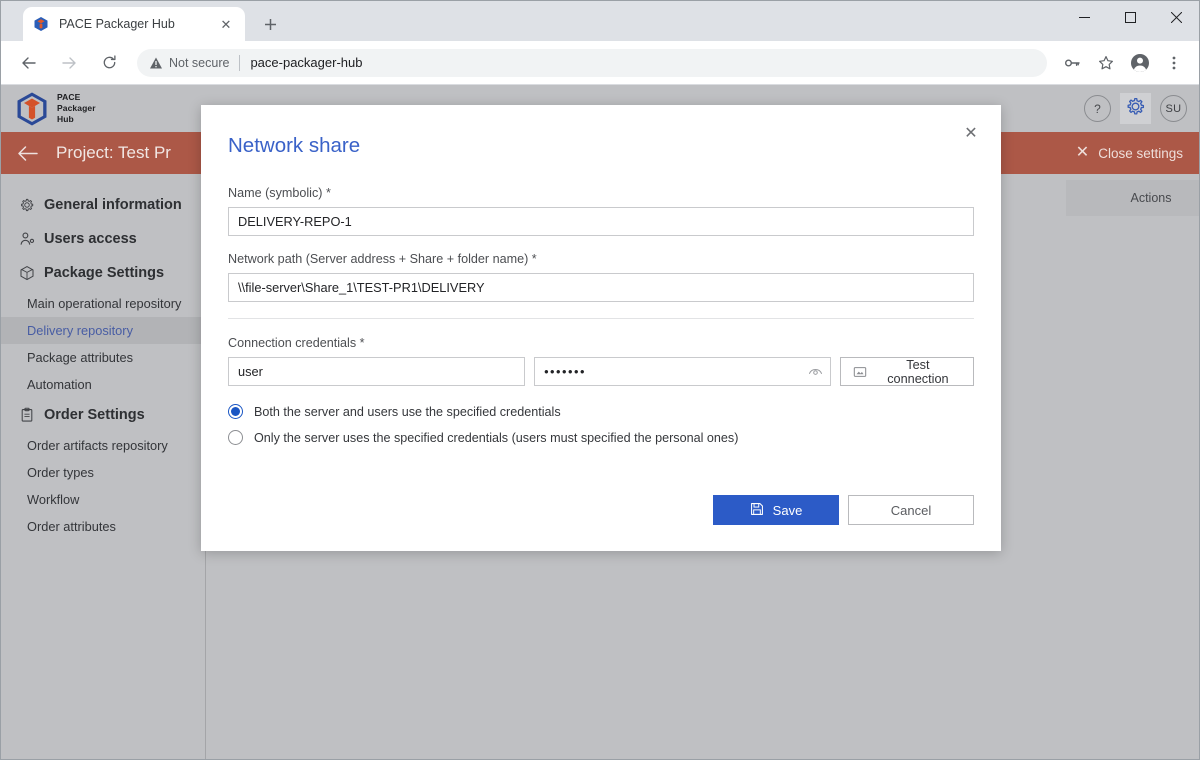 This screenshot has width=1200, height=760. I want to click on address-bar: Not secure pace-packager-hub, so click(592, 62).